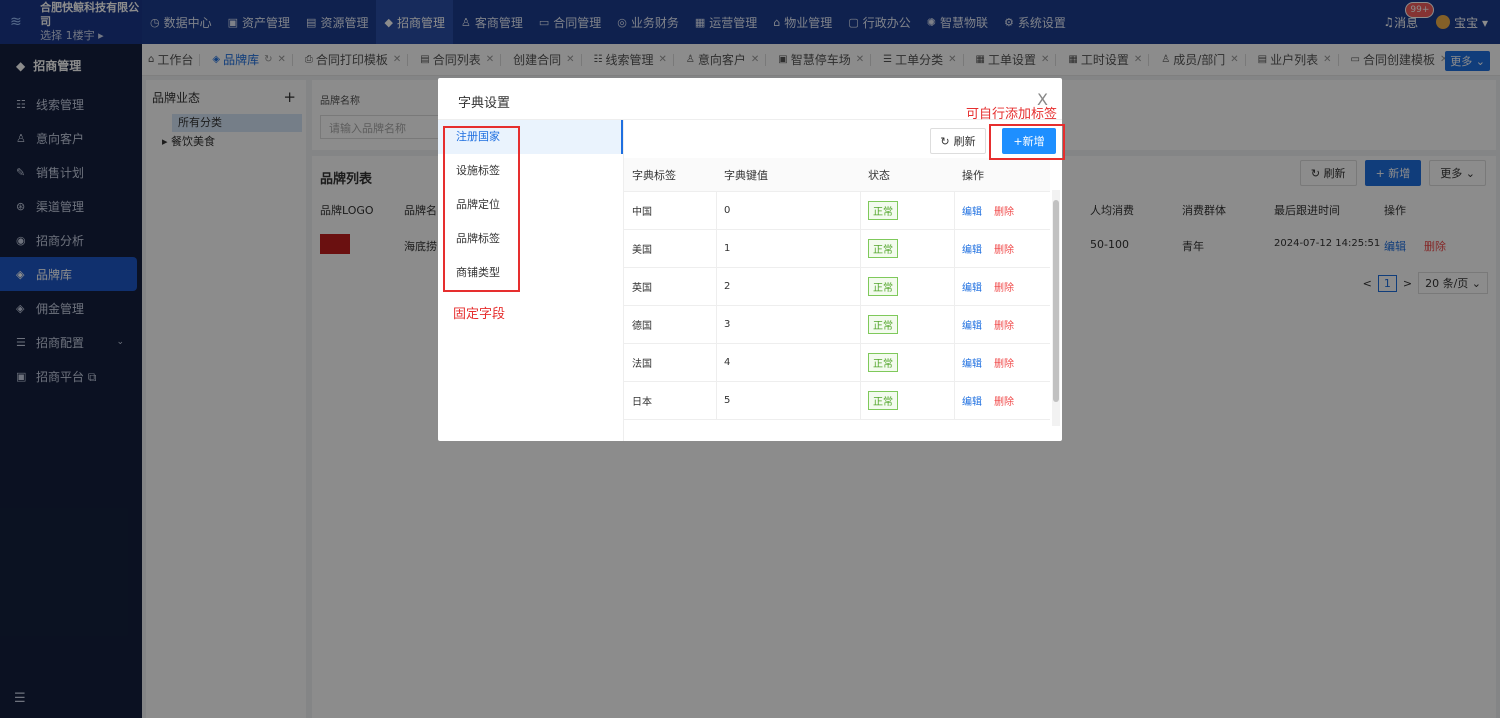  I want to click on dict-label-cell: 德国, so click(642, 326).